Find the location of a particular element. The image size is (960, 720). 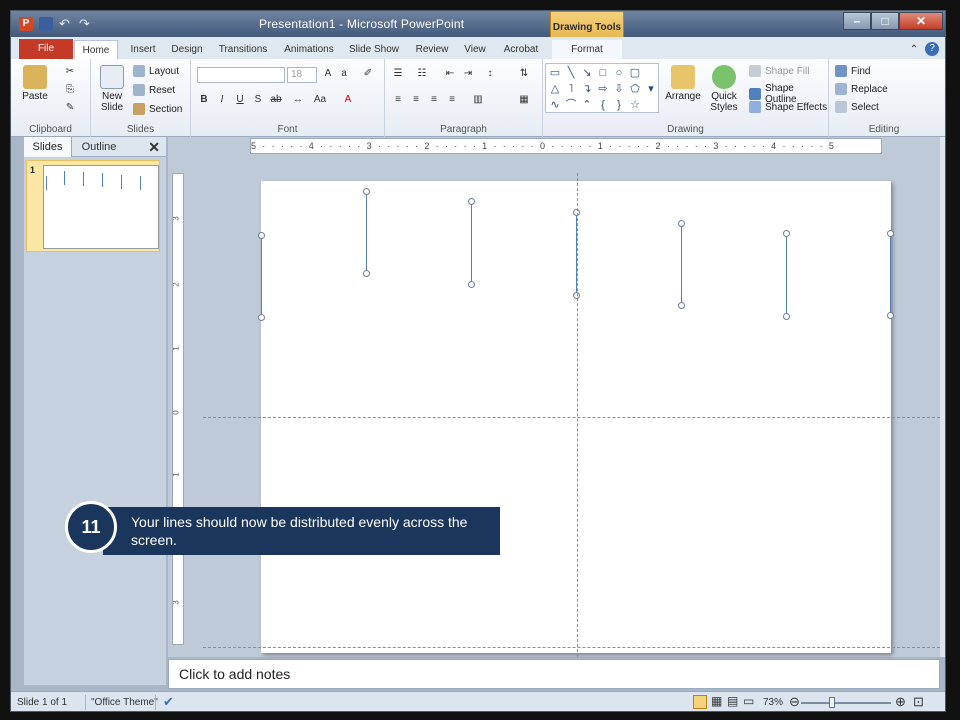

reset-button: Reset is located at coordinates (154, 90).